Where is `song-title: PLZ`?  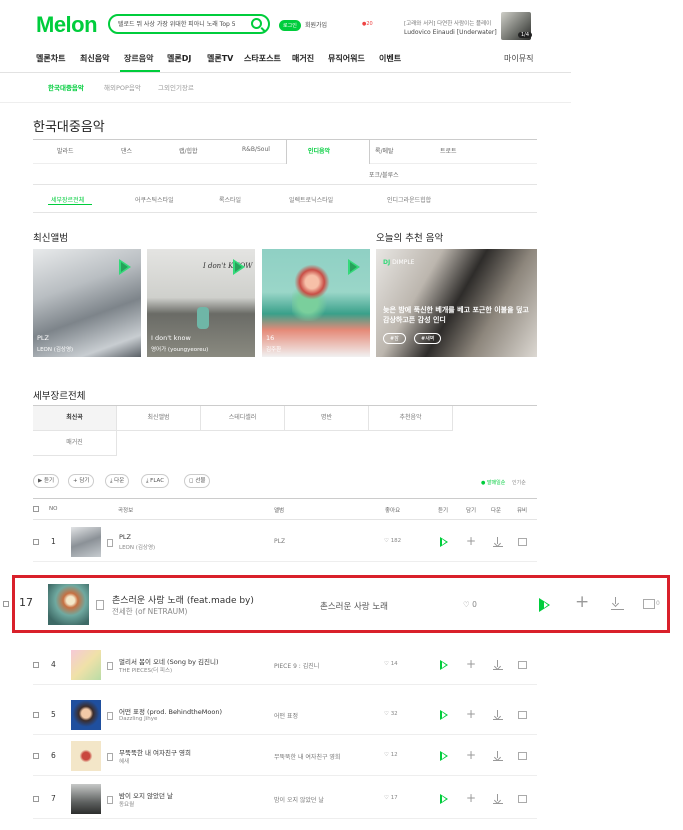 song-title: PLZ is located at coordinates (125, 537).